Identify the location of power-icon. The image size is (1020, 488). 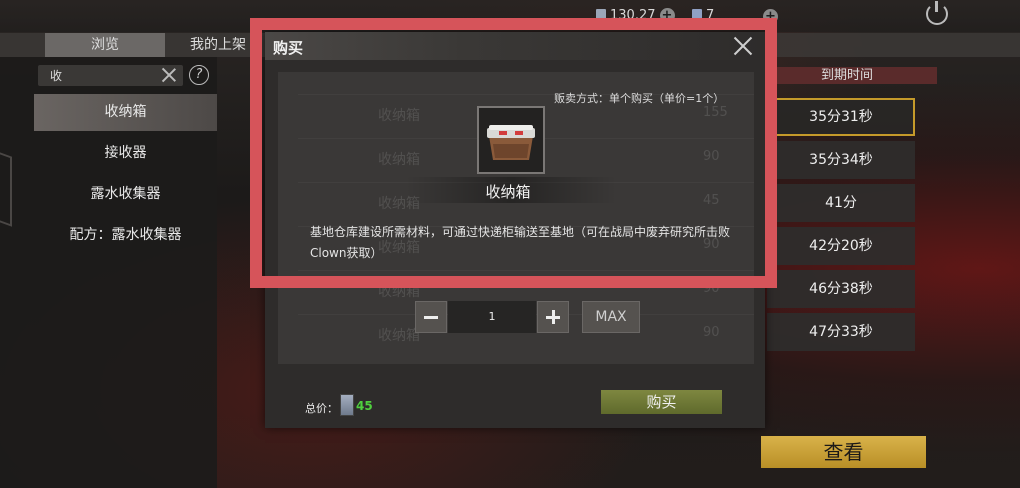
(937, 13).